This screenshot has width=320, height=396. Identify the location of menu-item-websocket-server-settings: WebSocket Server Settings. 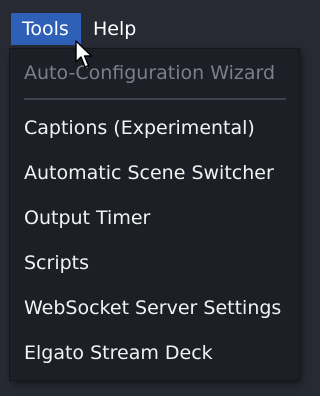
(154, 308).